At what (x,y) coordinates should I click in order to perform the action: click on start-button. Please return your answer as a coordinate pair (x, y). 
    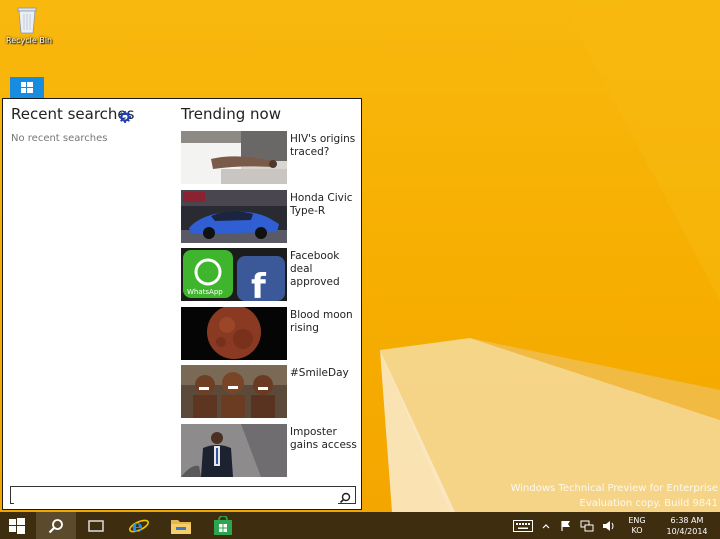
    Looking at the image, I should click on (17, 525).